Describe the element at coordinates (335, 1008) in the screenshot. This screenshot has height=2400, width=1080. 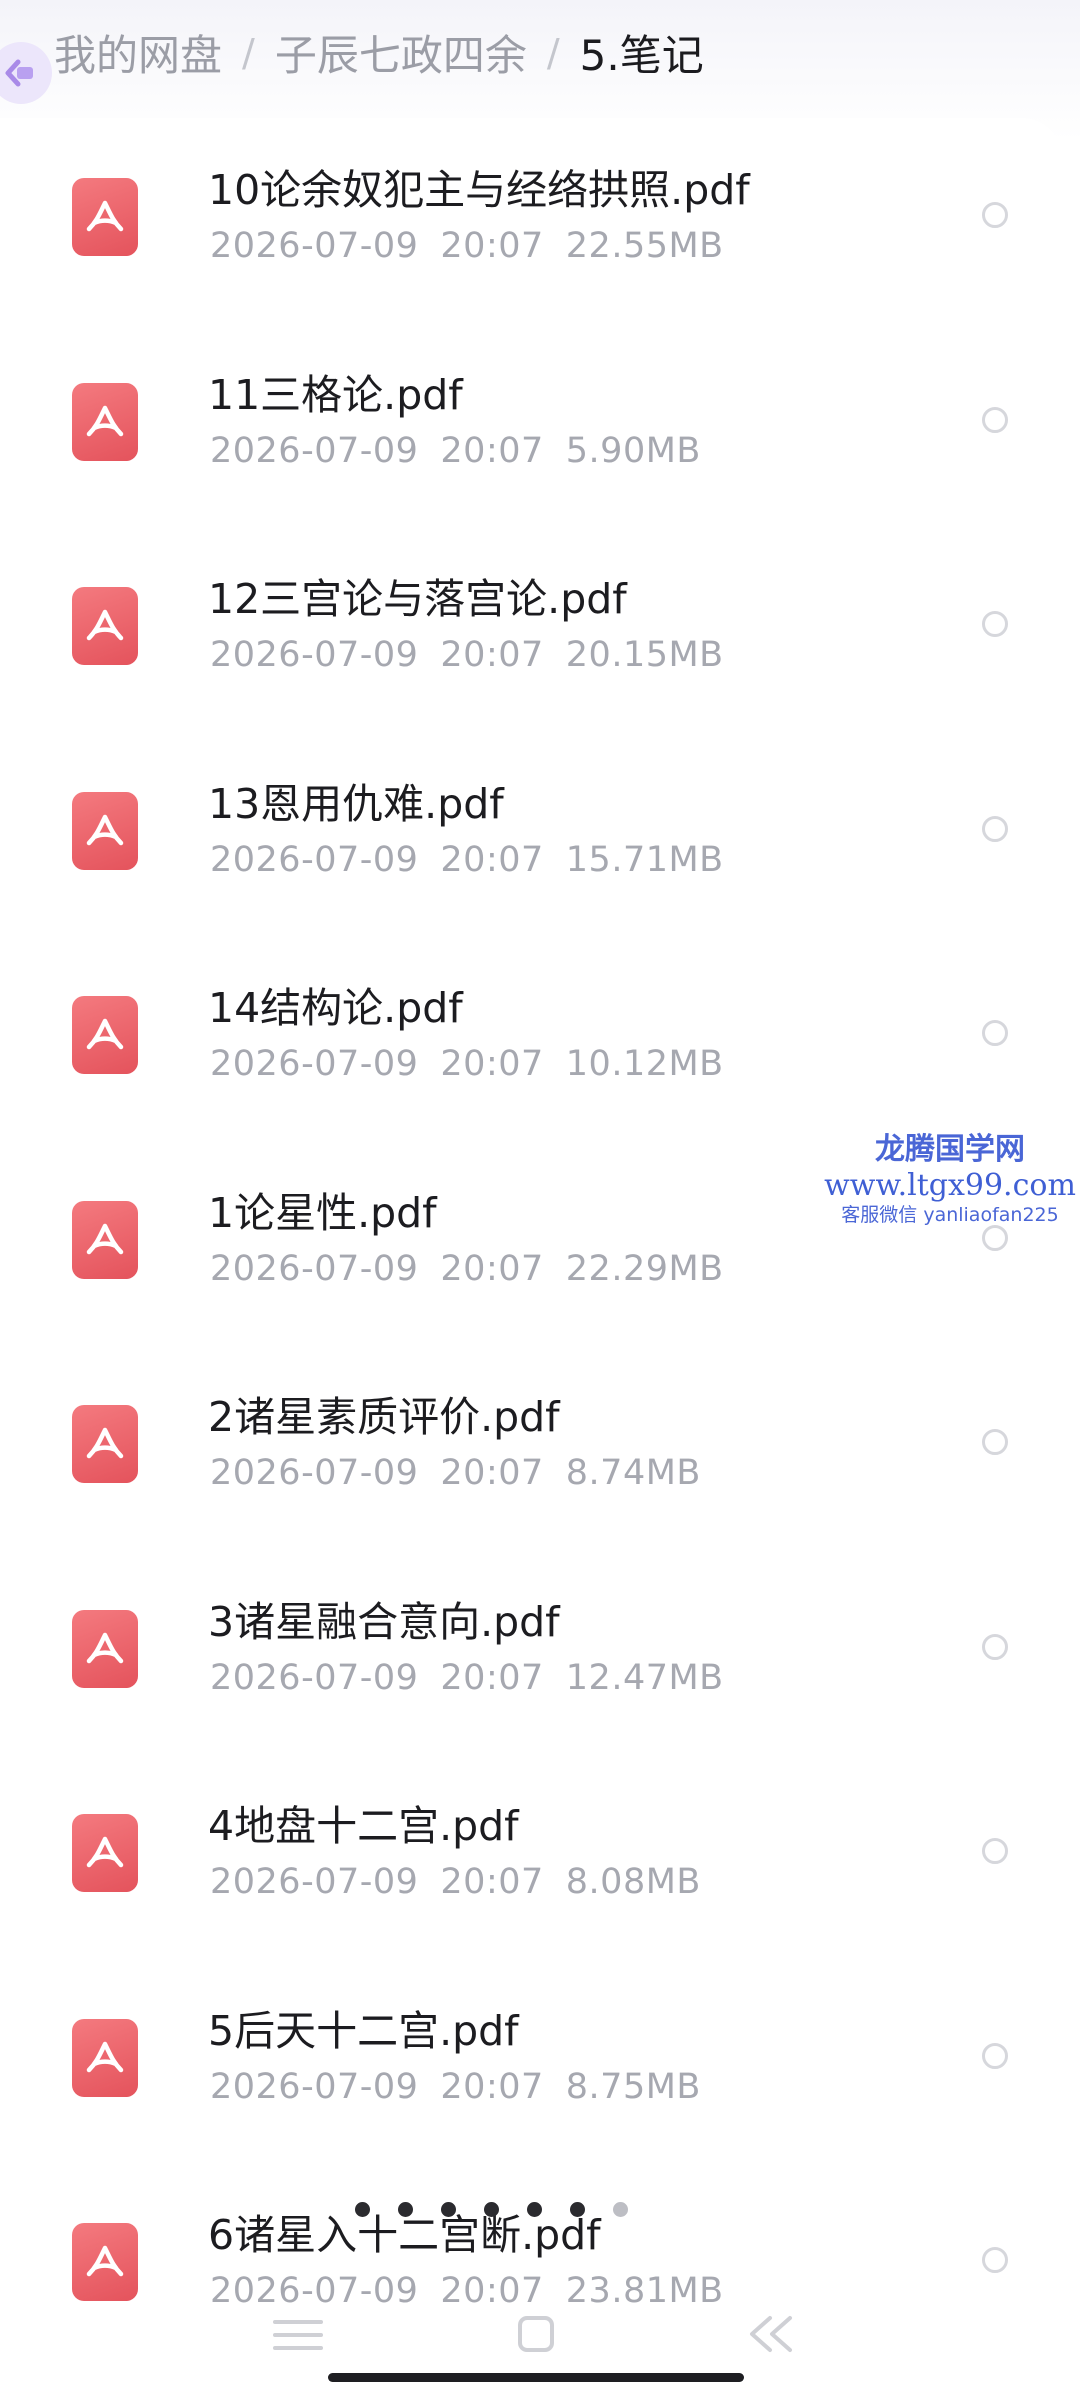
I see `file-name: 14结构论.pdf` at that location.